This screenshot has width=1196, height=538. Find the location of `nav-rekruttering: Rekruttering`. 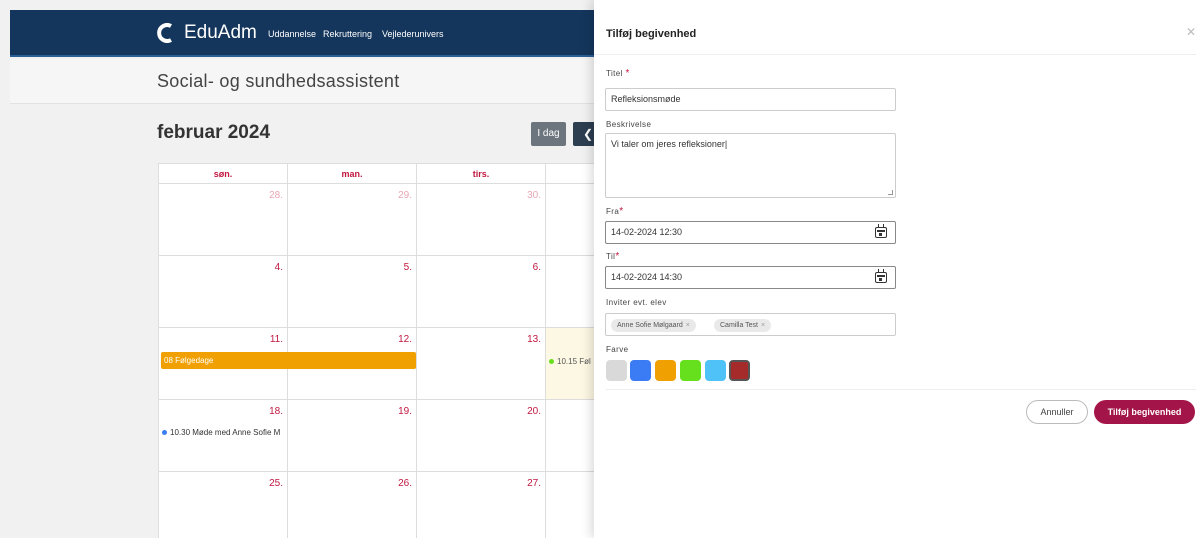

nav-rekruttering: Rekruttering is located at coordinates (347, 34).